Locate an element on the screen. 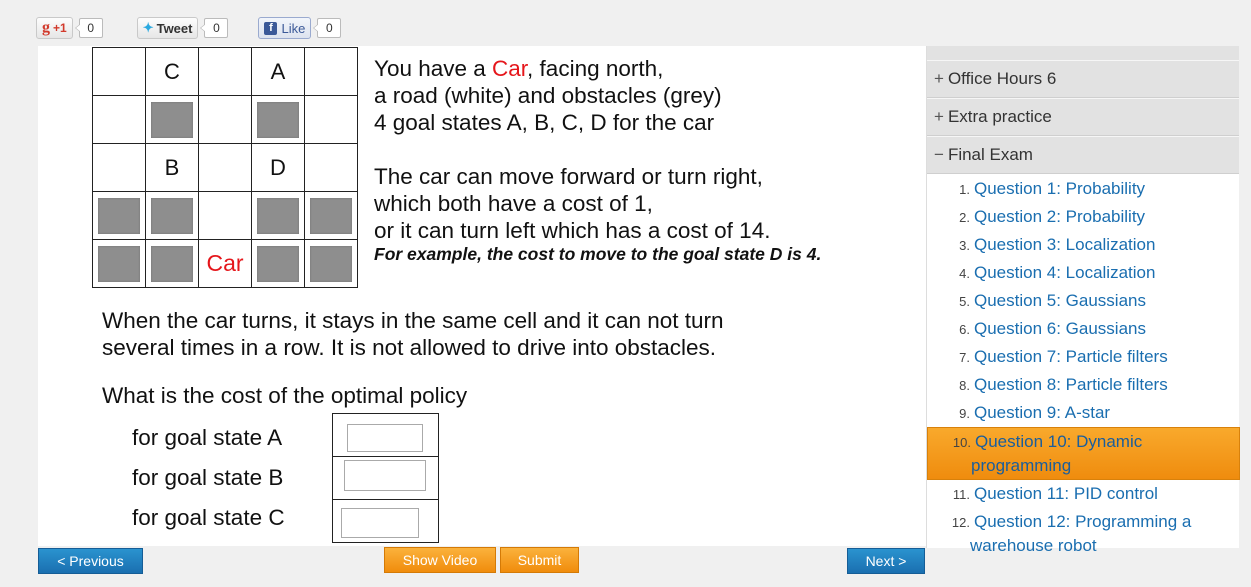 This screenshot has width=1251, height=587. section-final-exam: − Final Exam is located at coordinates (1083, 155).